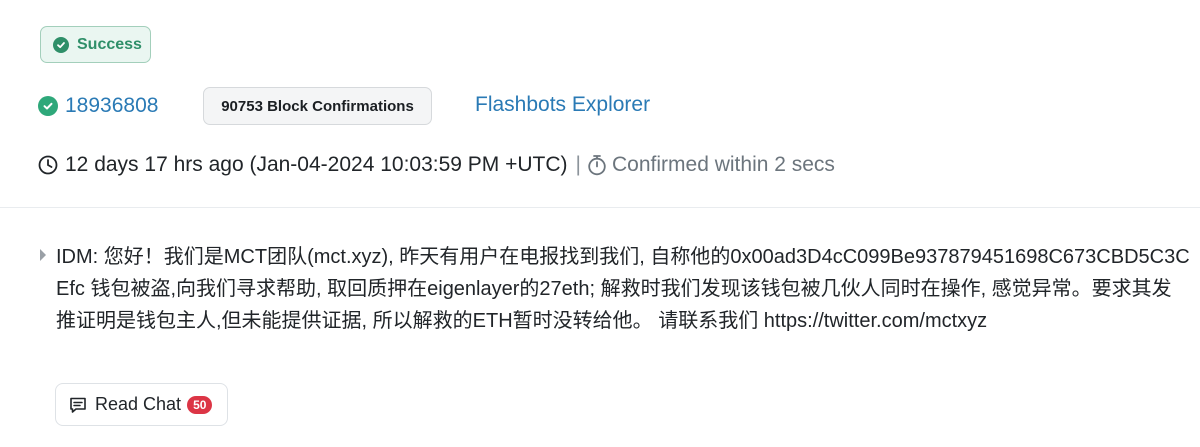 This screenshot has height=447, width=1200. I want to click on block-row: 18936808, so click(98, 106).